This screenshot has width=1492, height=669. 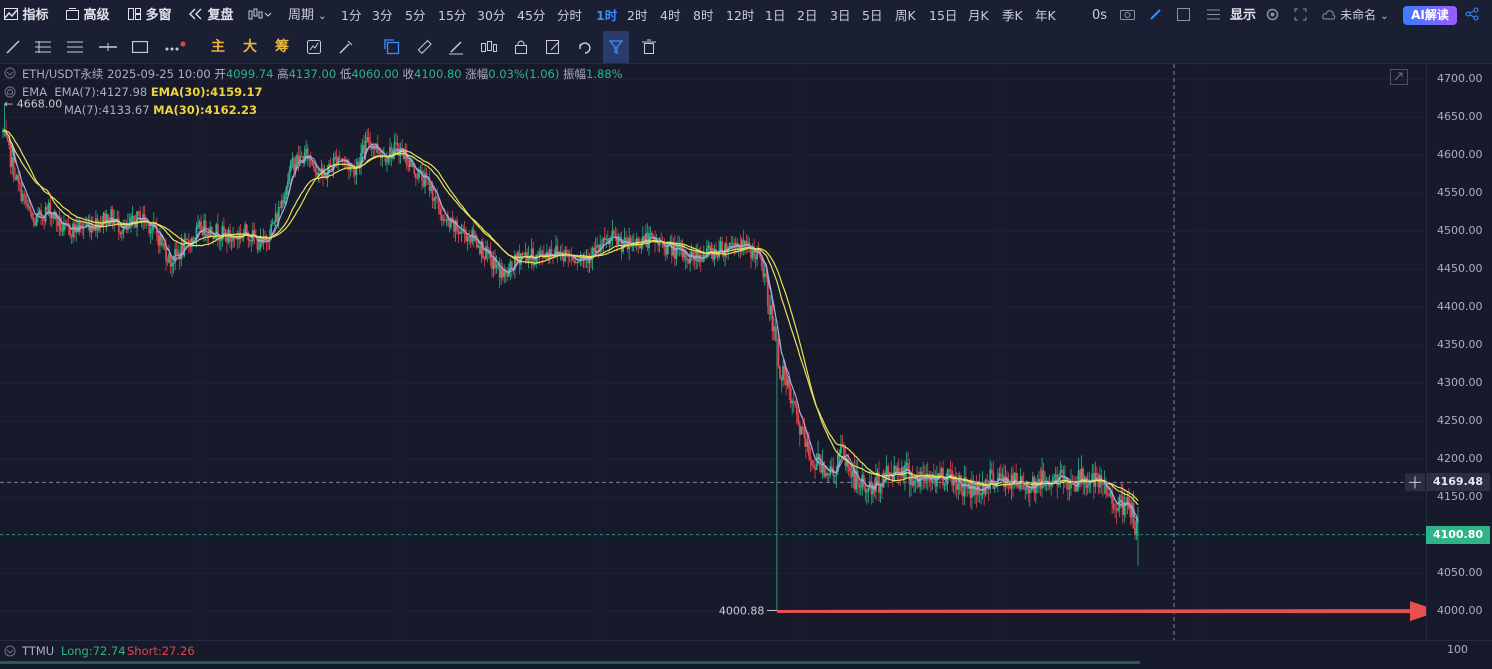 What do you see at coordinates (108, 47) in the screenshot?
I see `horizontal-line-icon` at bounding box center [108, 47].